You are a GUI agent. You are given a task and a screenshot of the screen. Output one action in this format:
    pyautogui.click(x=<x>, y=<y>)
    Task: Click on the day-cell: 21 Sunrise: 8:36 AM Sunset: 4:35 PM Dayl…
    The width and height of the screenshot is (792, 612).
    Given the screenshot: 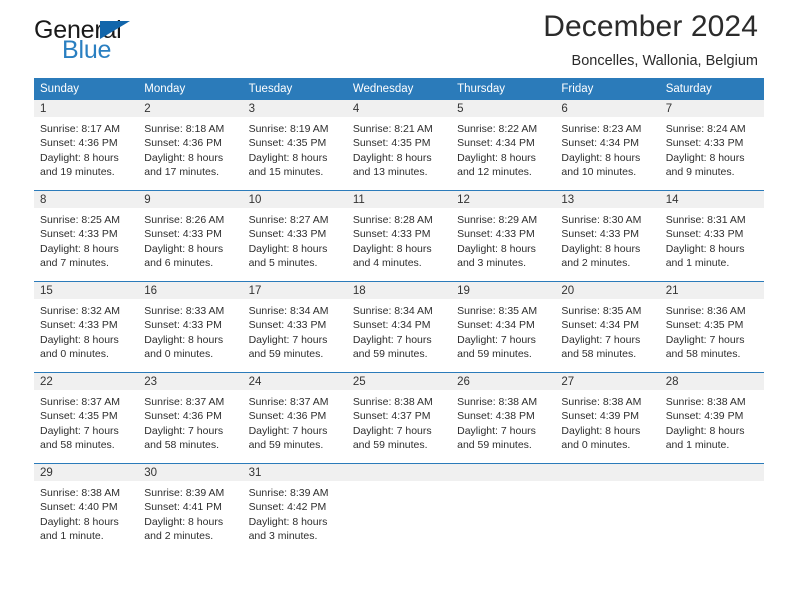 What is the action you would take?
    pyautogui.click(x=711, y=327)
    